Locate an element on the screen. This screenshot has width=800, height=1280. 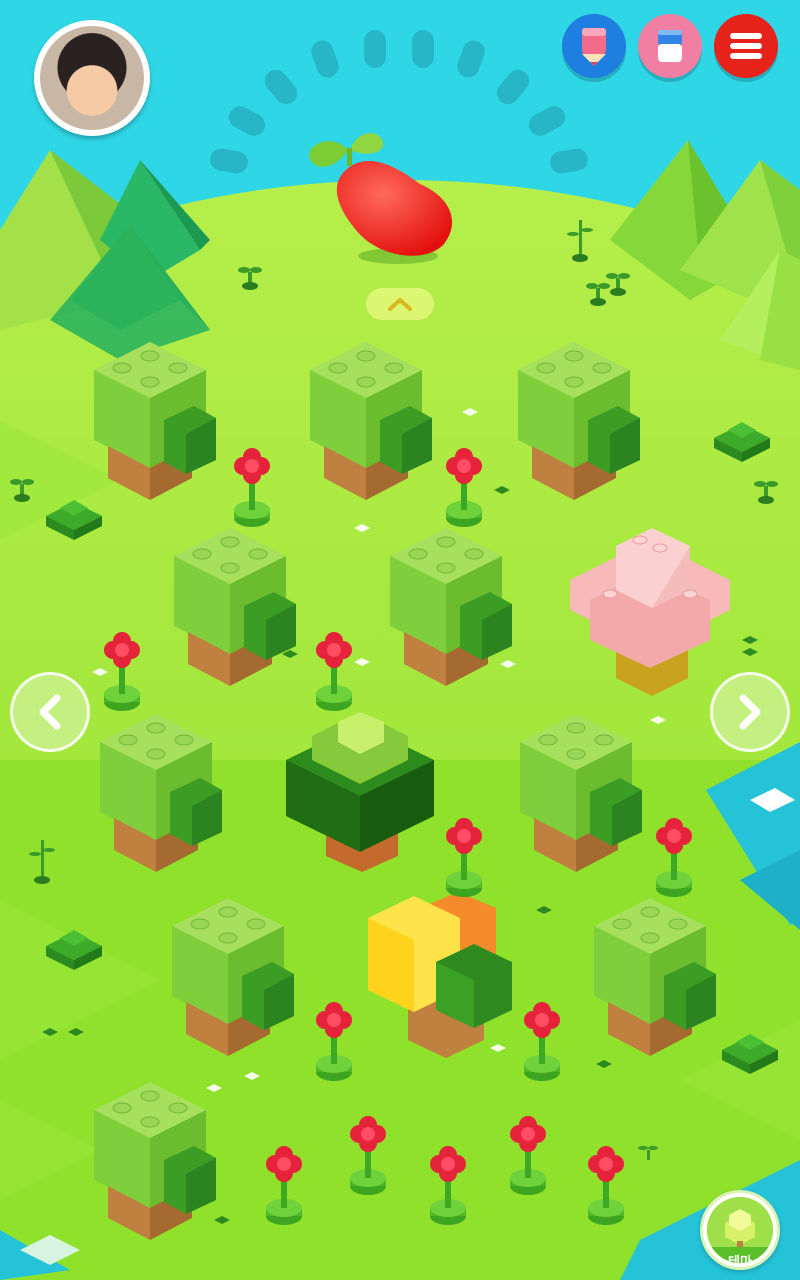
theme-label: 테마 is located at coordinates (740, 1259).